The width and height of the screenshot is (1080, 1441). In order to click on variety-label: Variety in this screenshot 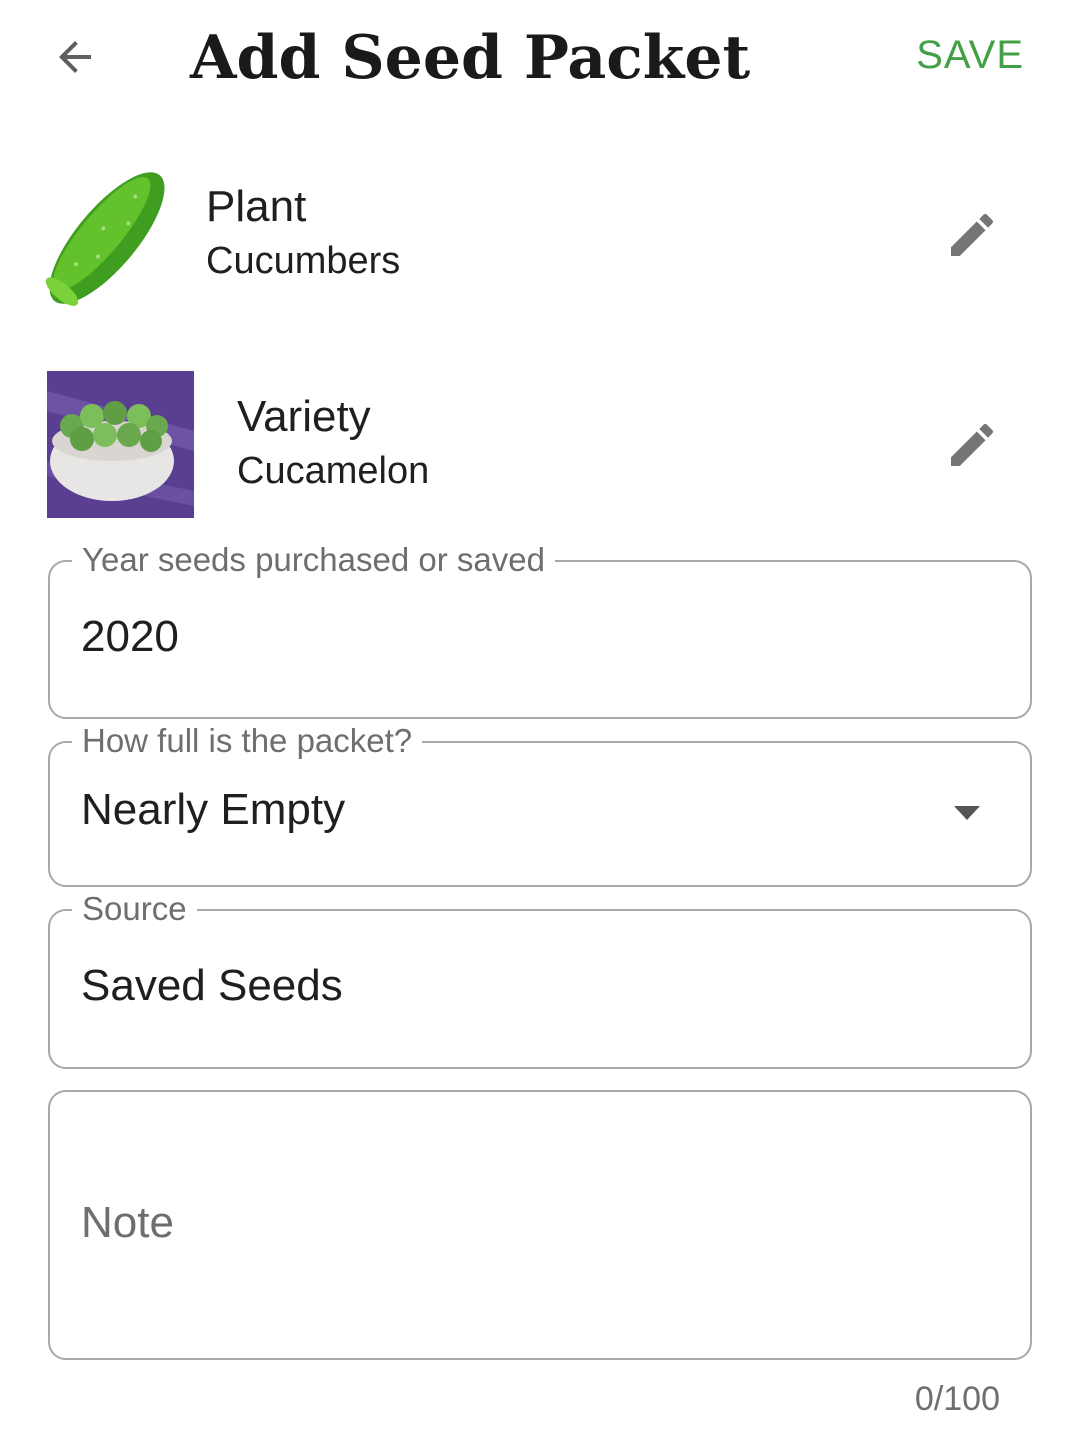, I will do `click(304, 416)`.